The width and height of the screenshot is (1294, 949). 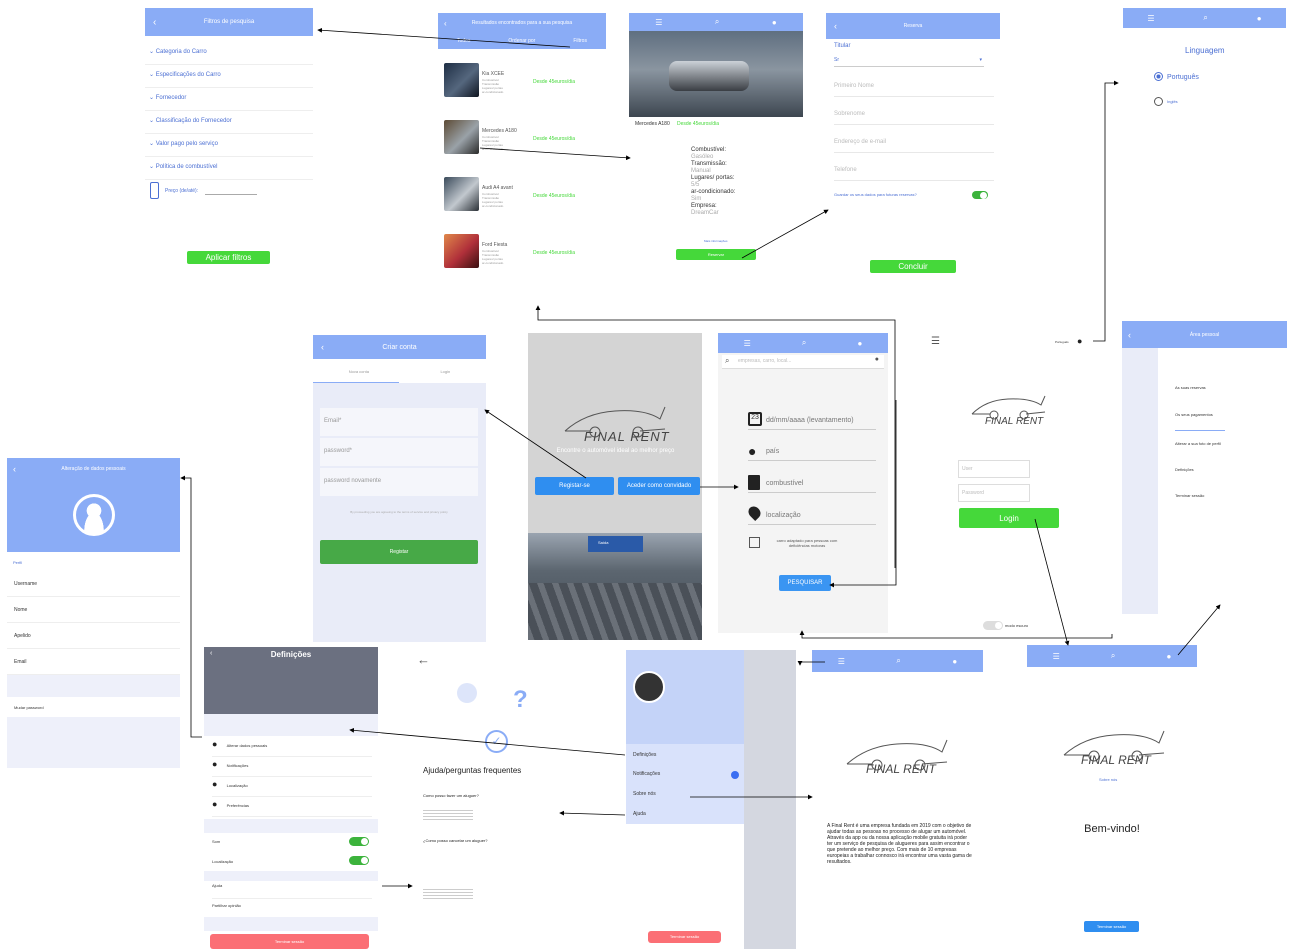 I want to click on location-toggle, so click(x=359, y=860).